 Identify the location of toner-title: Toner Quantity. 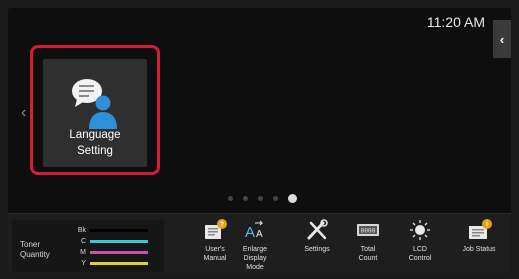
(40, 250).